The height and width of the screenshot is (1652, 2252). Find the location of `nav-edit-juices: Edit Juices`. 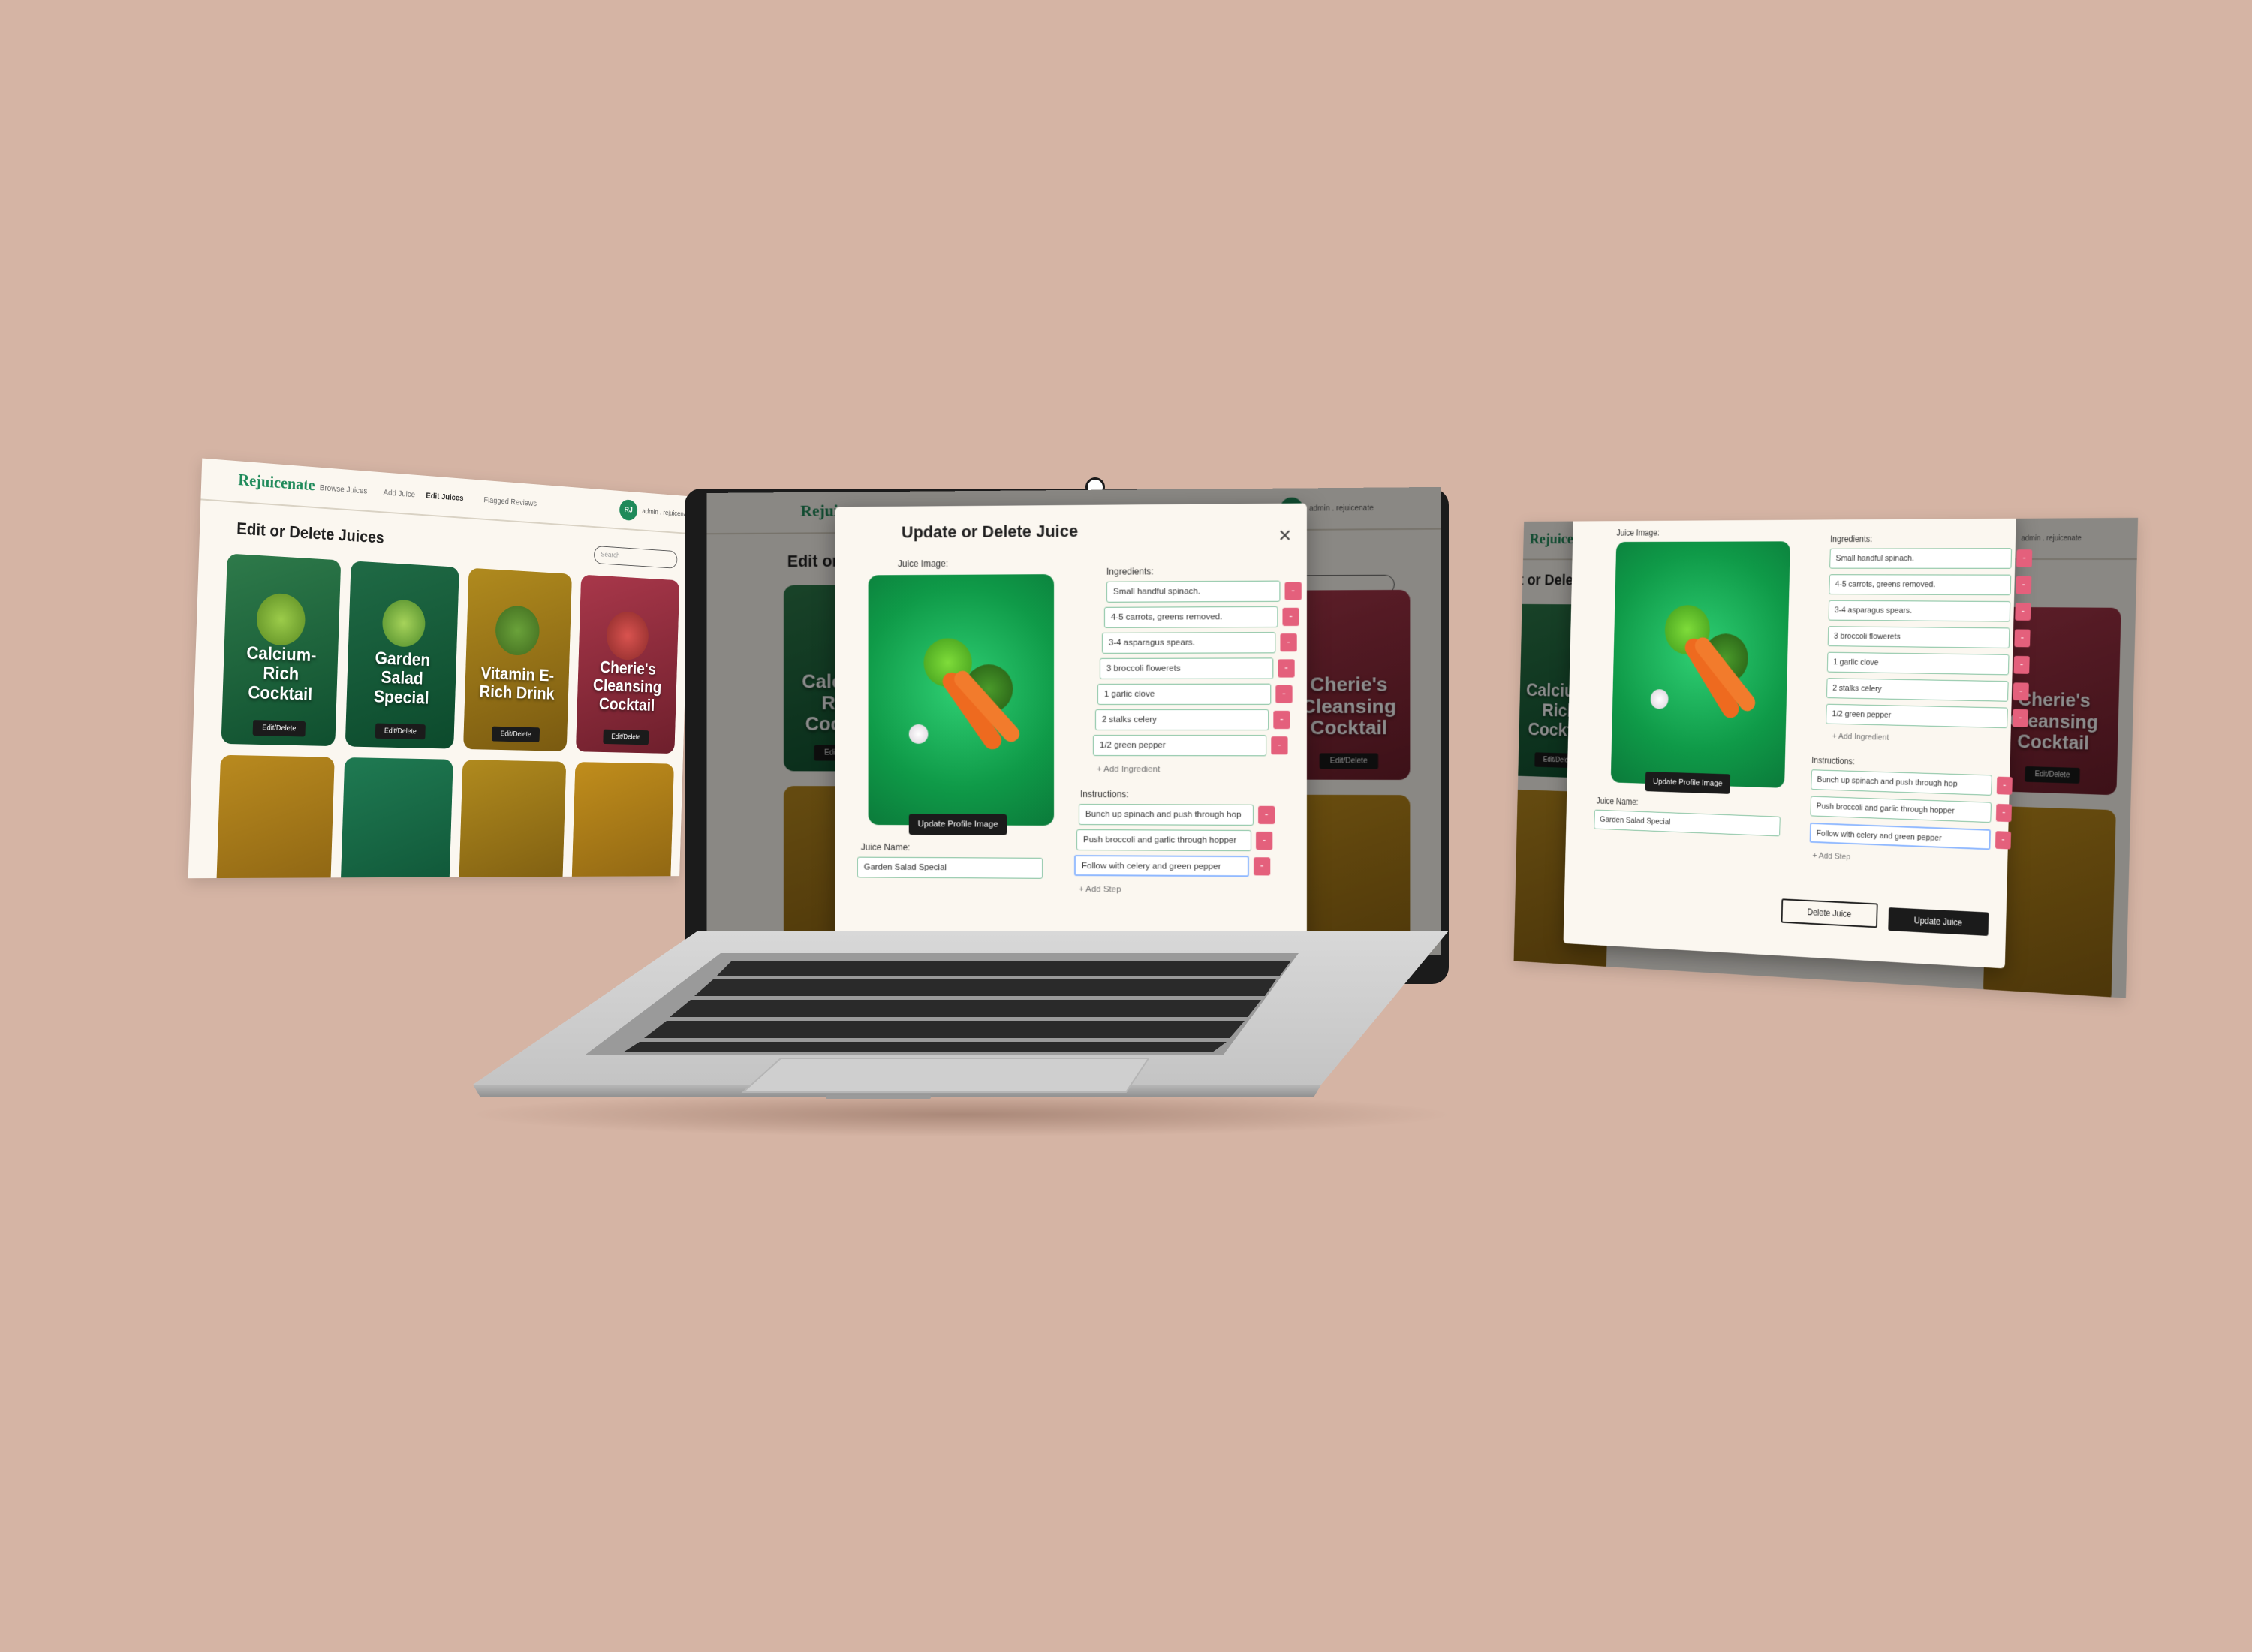

nav-edit-juices: Edit Juices is located at coordinates (445, 497).